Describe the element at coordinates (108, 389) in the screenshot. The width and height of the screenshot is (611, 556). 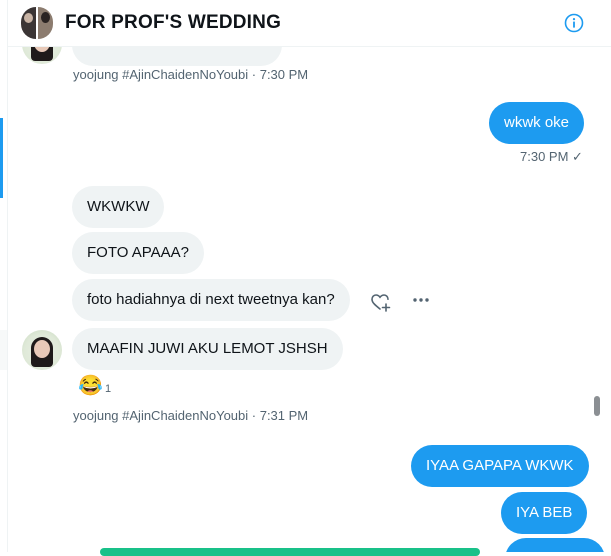
I see `reaction-count: 1` at that location.